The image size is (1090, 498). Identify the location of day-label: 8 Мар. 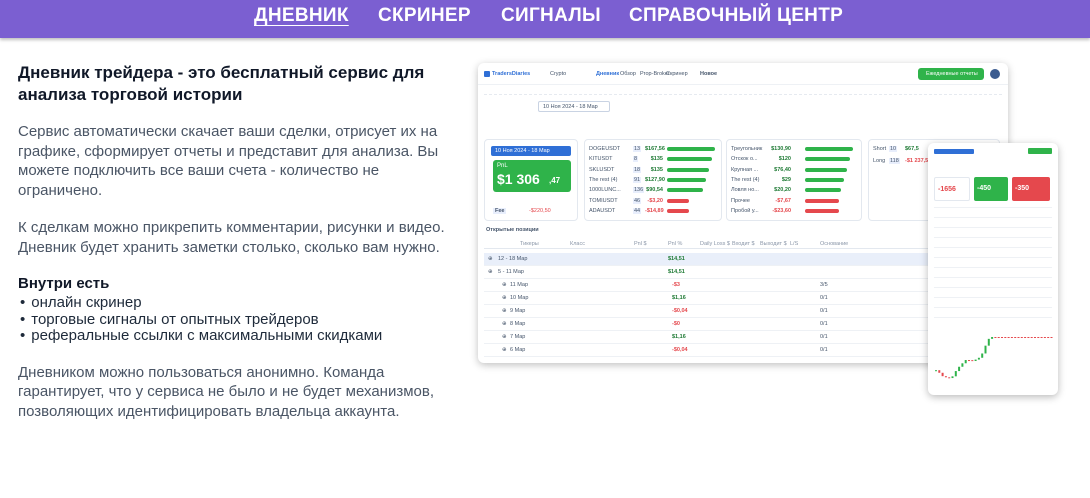
(518, 324).